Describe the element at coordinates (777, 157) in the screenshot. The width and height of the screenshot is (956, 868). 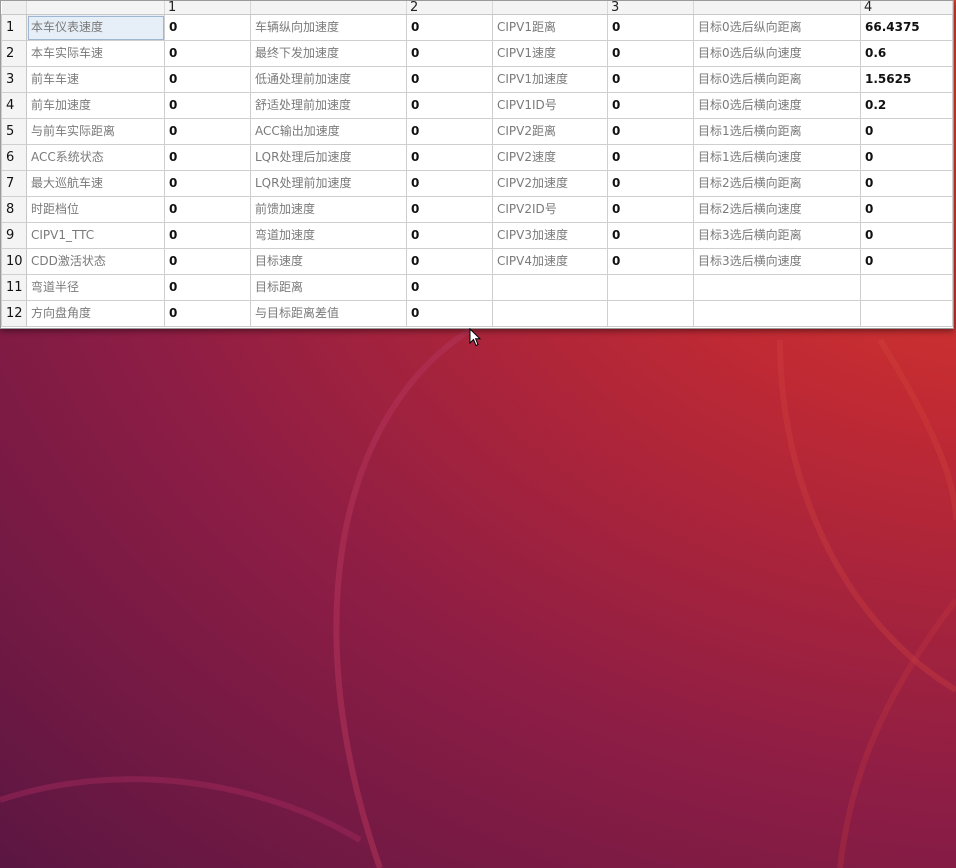
I see `signal-name-cell: 目标1选后横向速度` at that location.